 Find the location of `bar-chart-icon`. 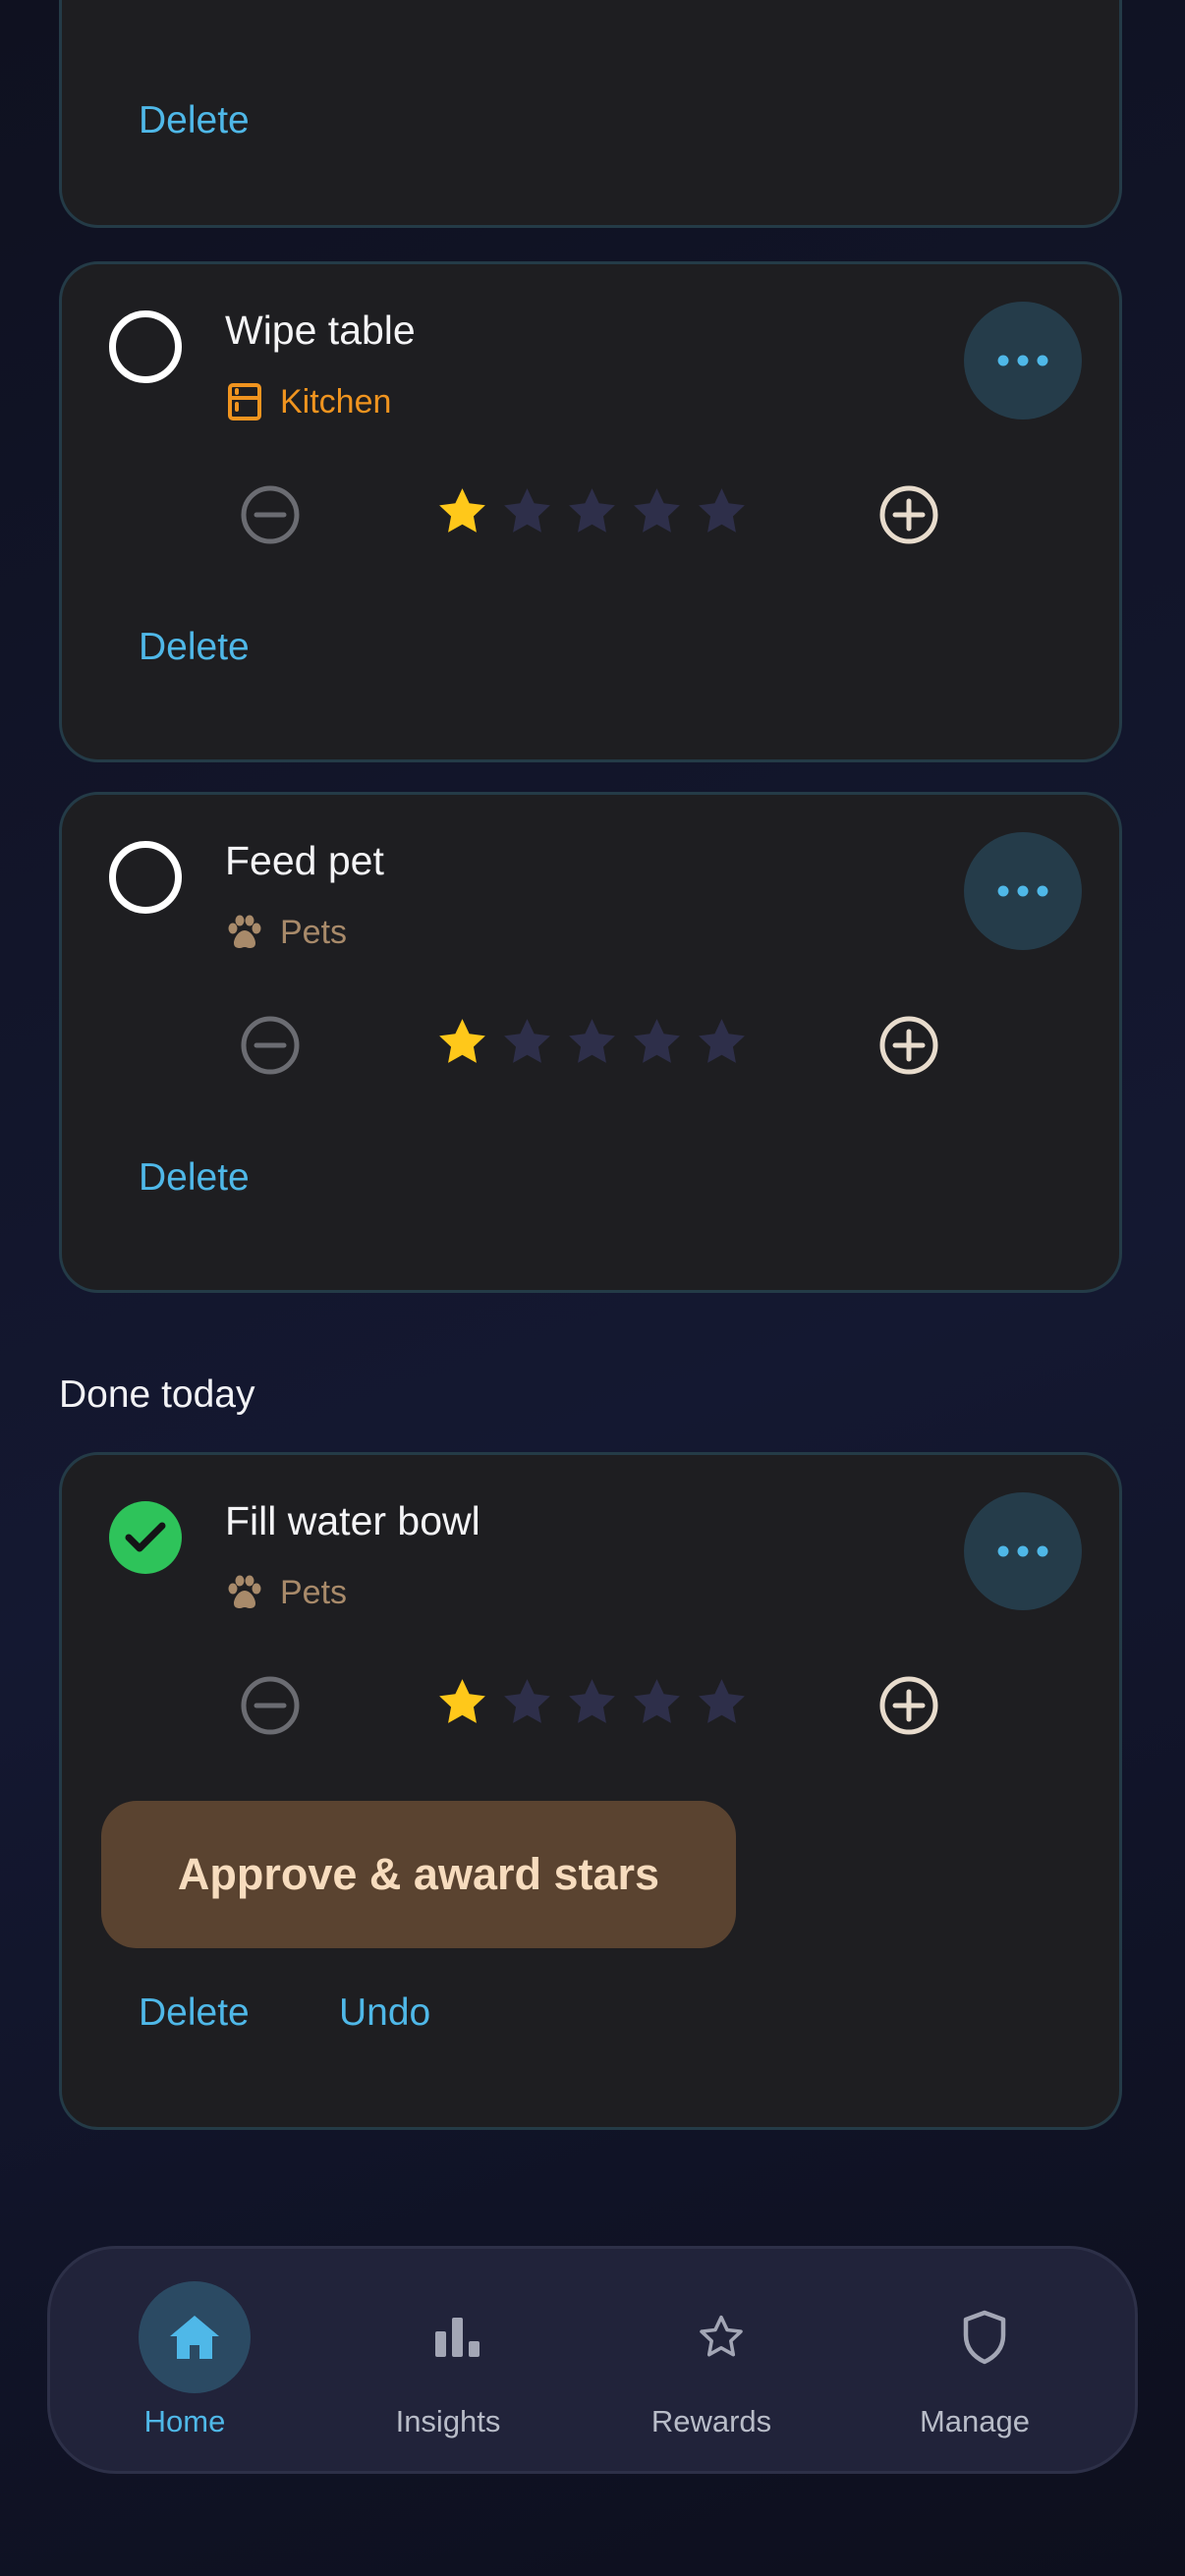

bar-chart-icon is located at coordinates (458, 2337).